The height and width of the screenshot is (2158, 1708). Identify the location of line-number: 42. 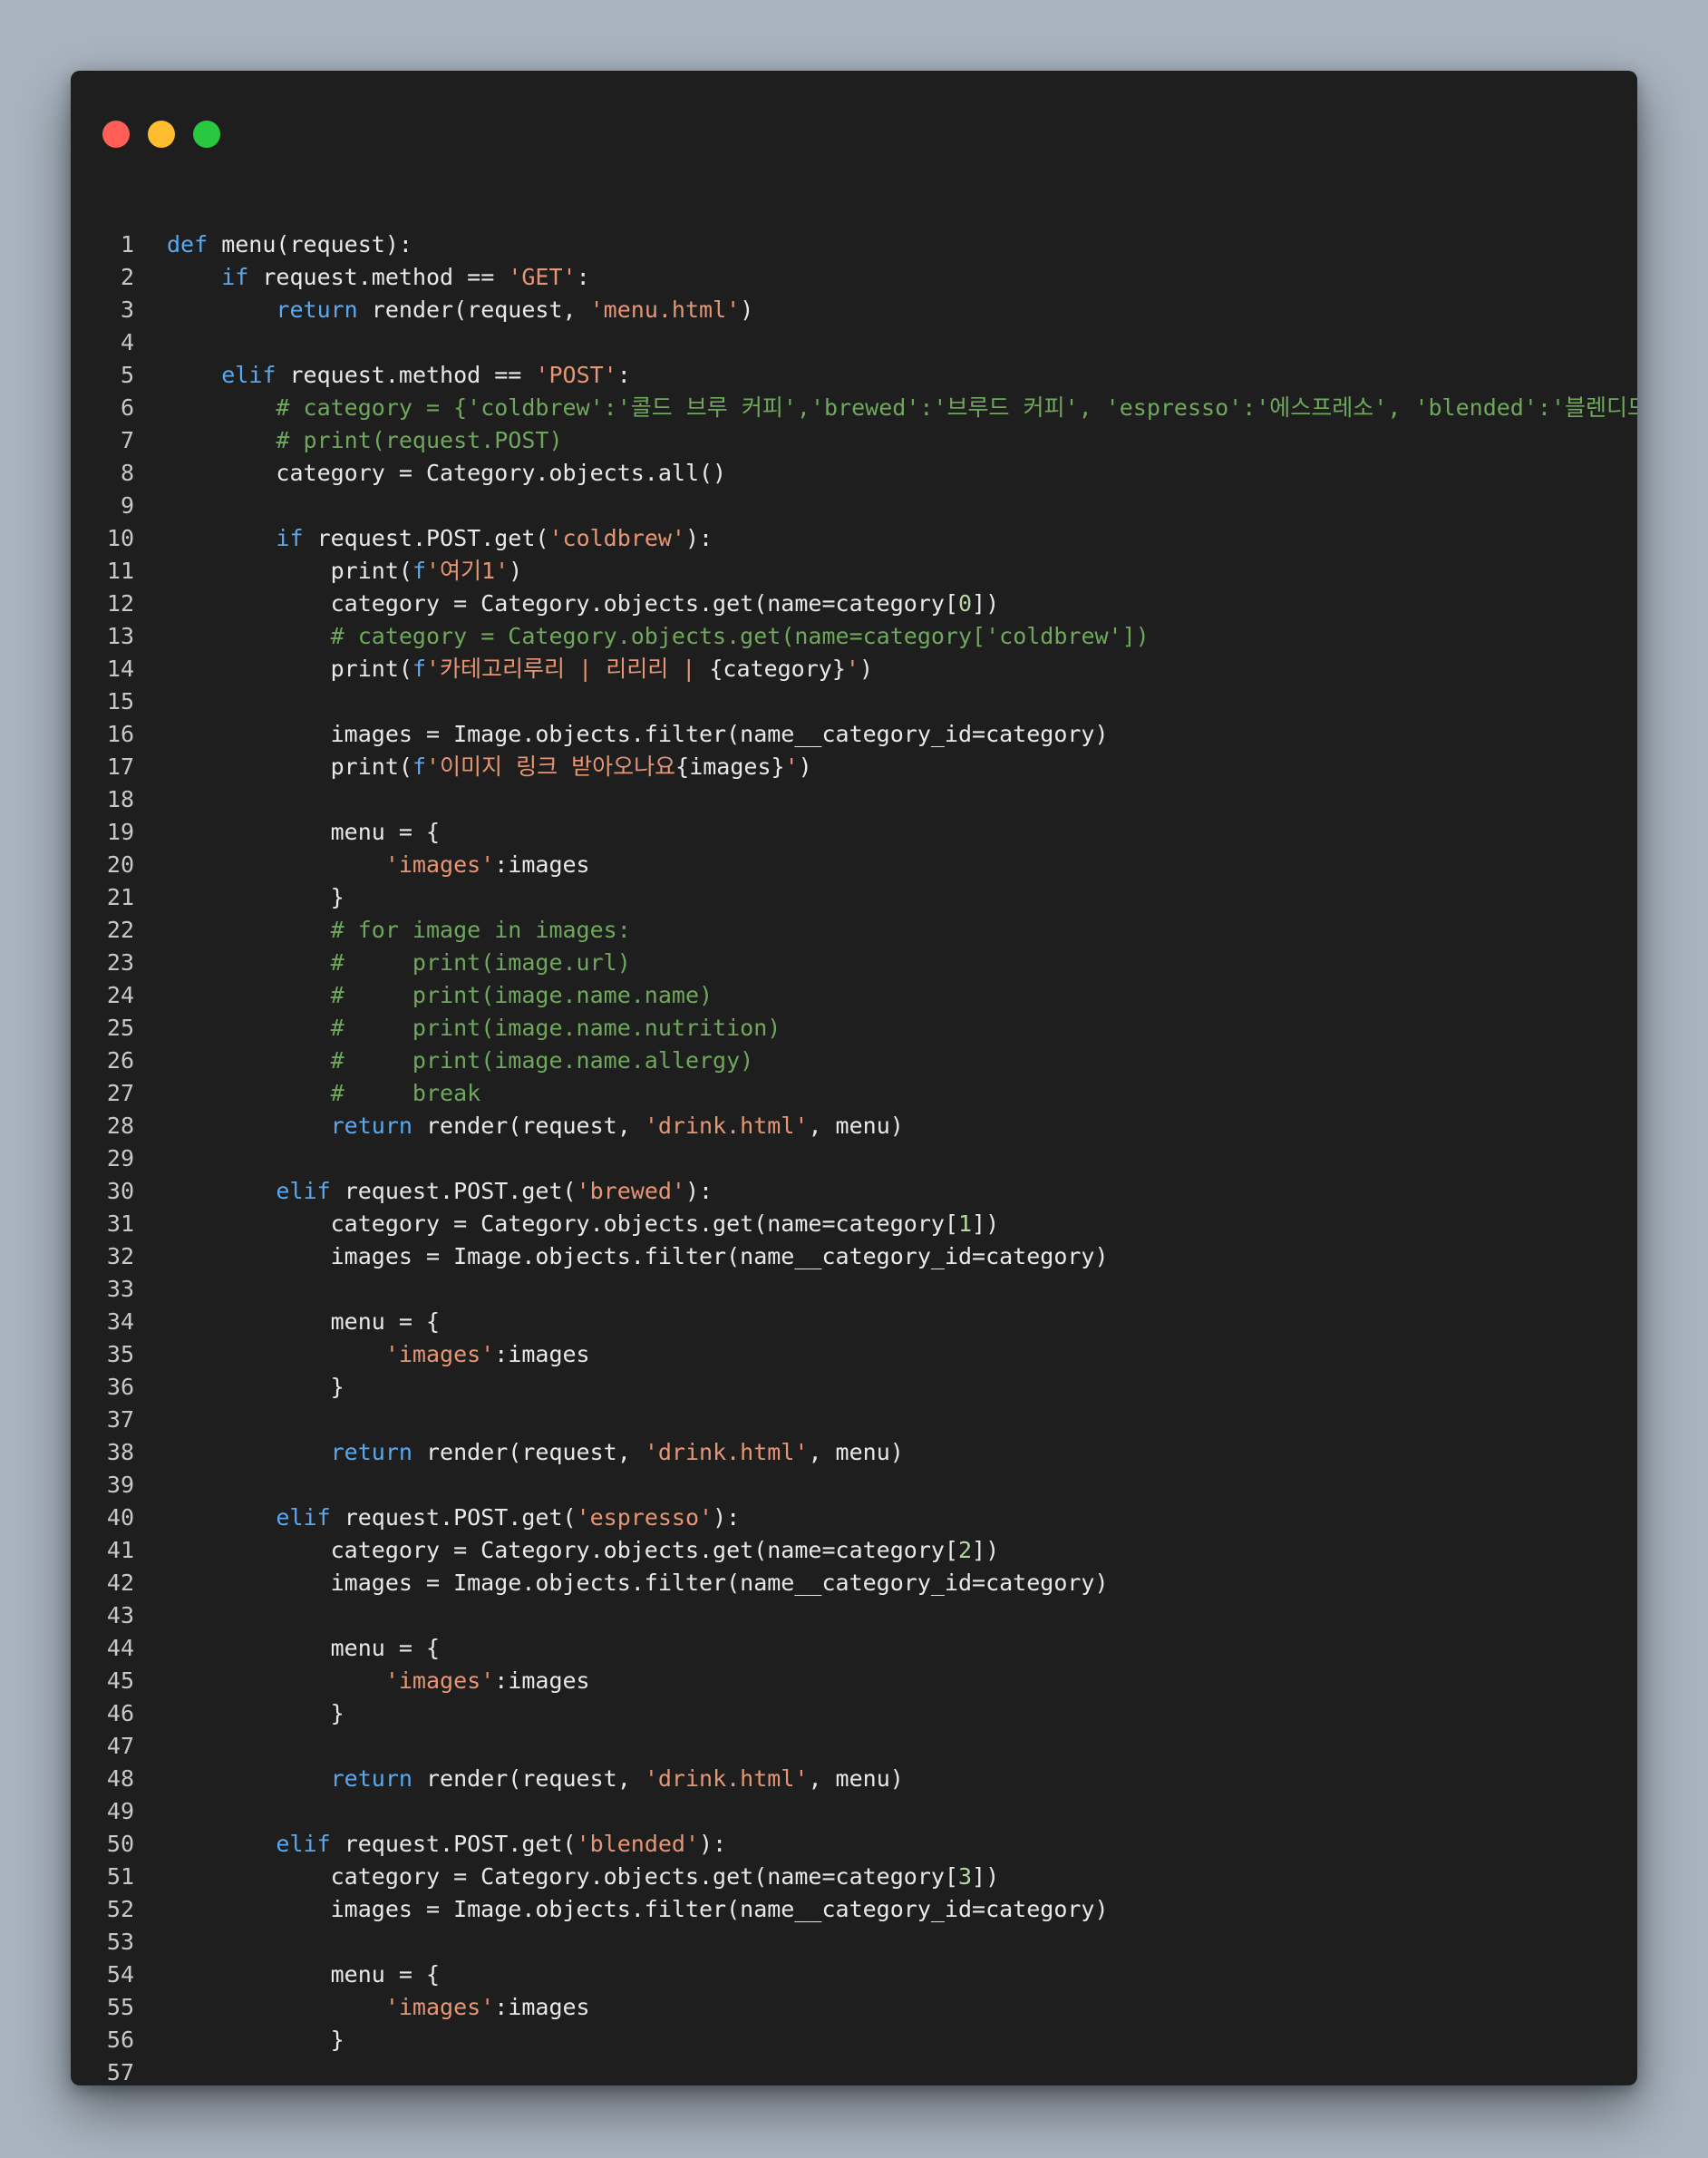
(120, 1583).